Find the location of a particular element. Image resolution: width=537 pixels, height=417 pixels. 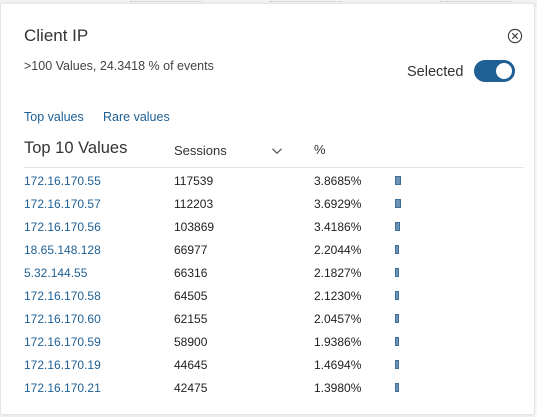

percent-value: 3.8685% is located at coordinates (338, 181).